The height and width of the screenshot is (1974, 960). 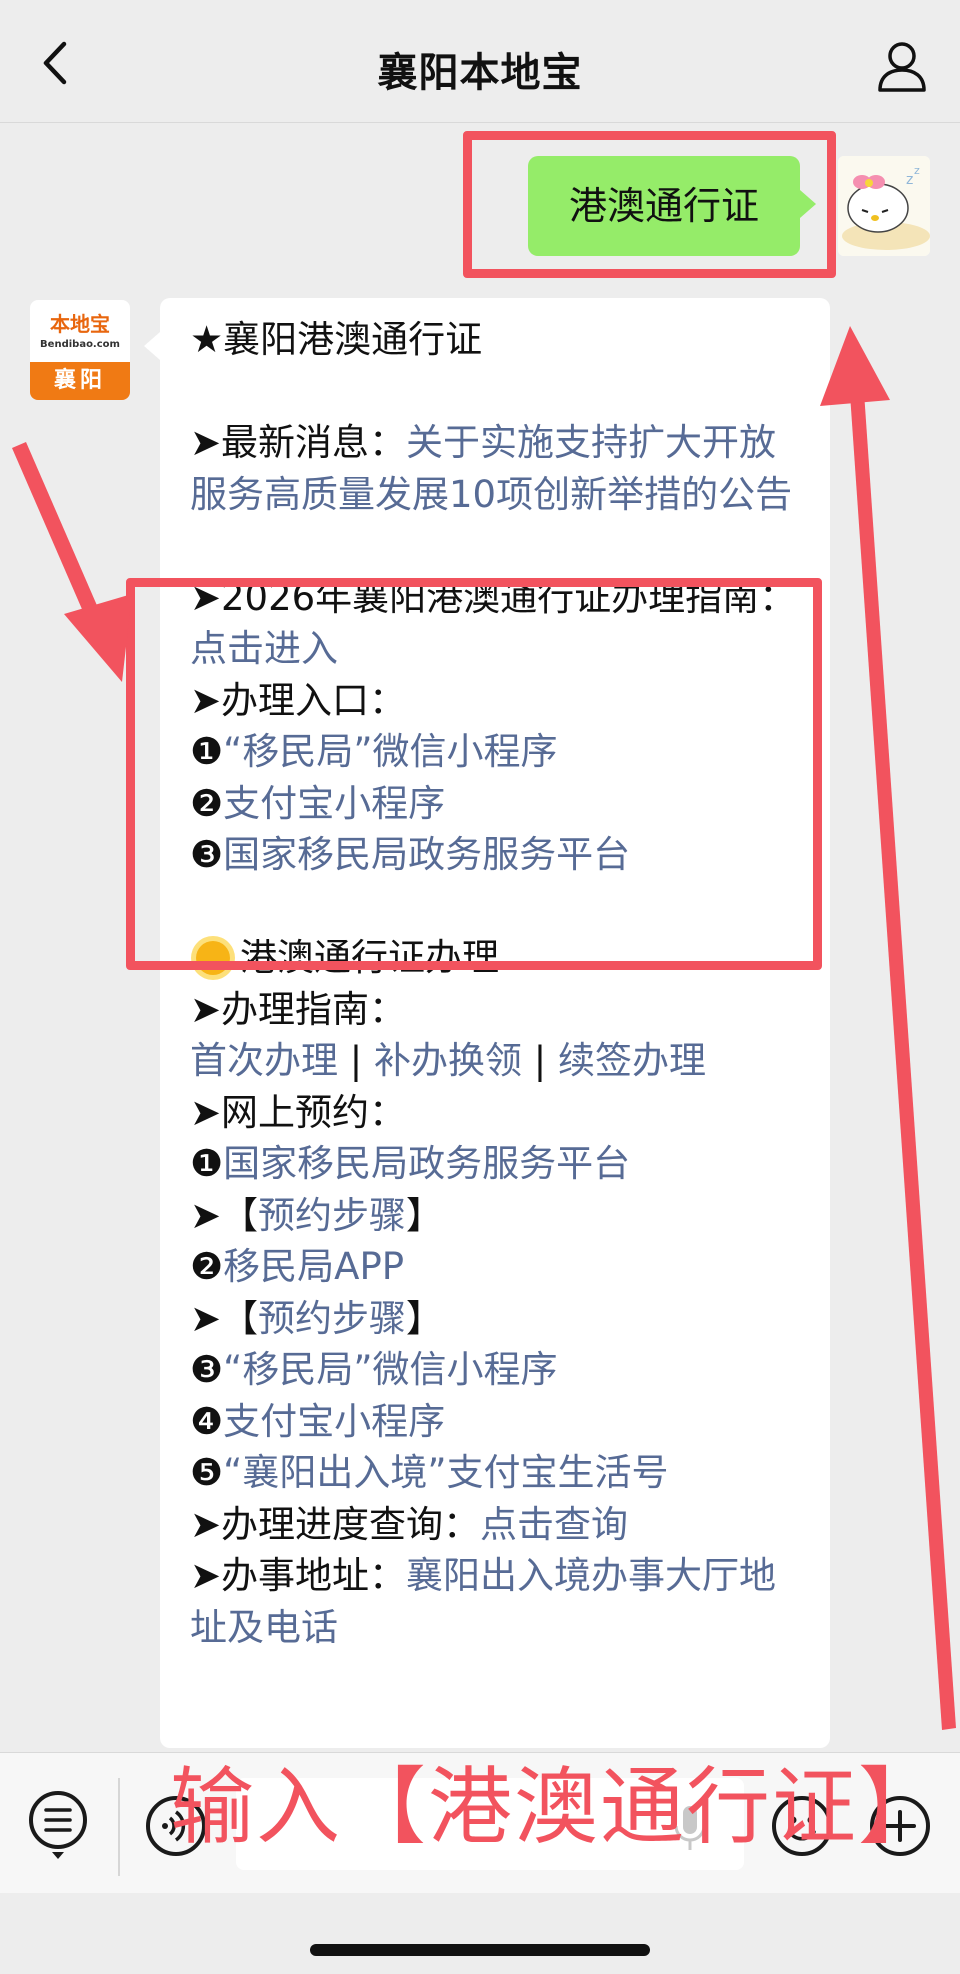 What do you see at coordinates (500, 1422) in the screenshot?
I see `message-line: ❹支付宝小程序` at bounding box center [500, 1422].